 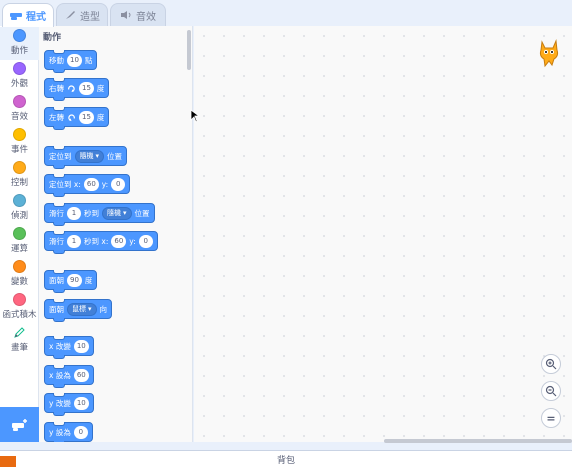 I want to click on tab-code: 程式, so click(x=28, y=15).